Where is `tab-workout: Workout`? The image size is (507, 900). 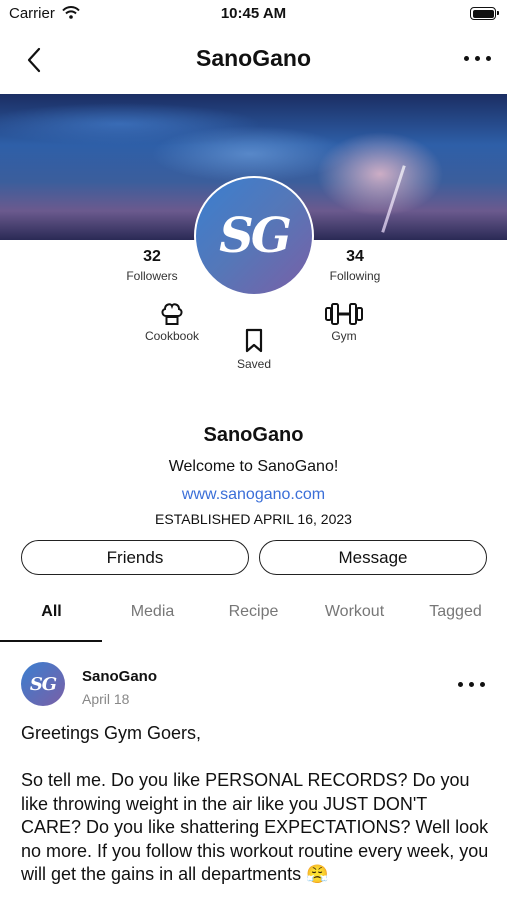 tab-workout: Workout is located at coordinates (354, 612).